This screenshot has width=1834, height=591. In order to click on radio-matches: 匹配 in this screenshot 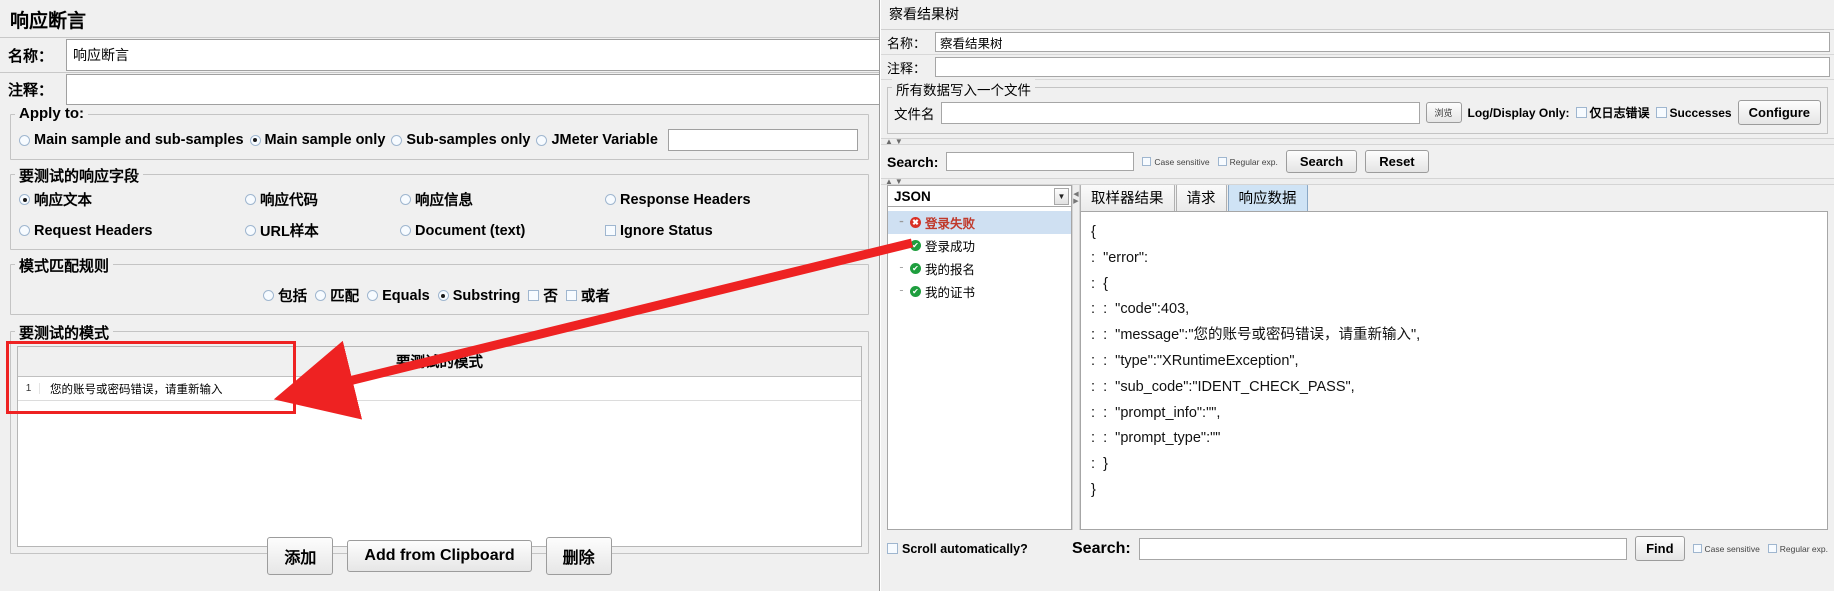, I will do `click(337, 295)`.